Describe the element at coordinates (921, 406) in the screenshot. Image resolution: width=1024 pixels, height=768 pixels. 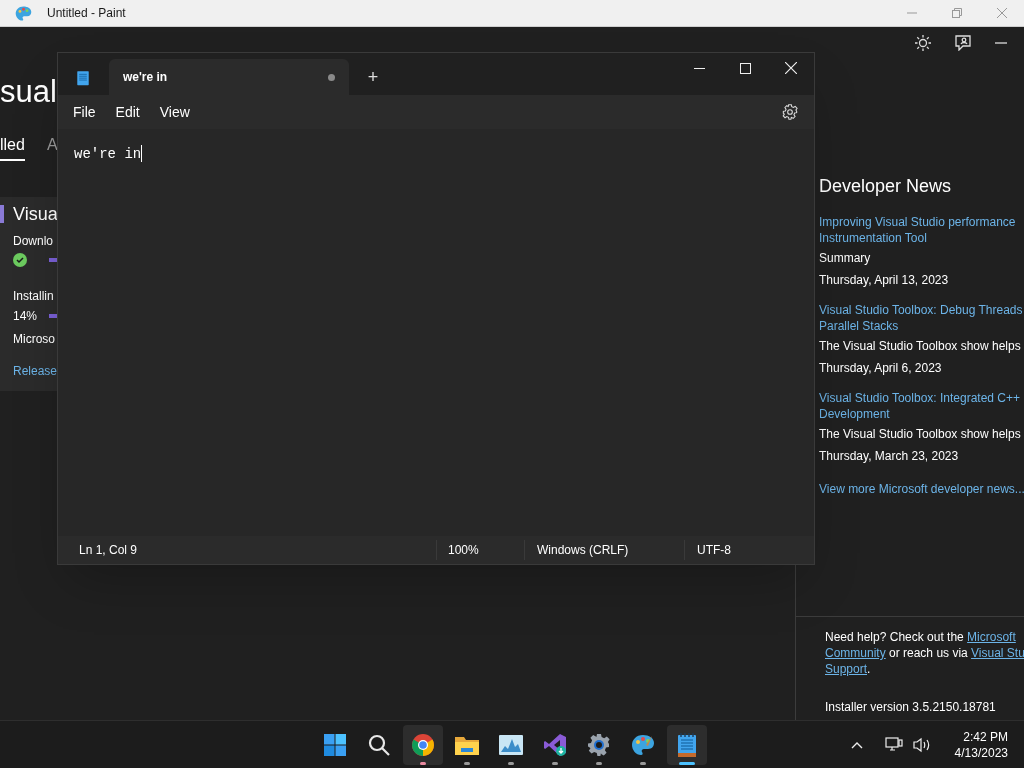
I see `news-link: Visual Studio Toolbox: Integrated C++ Development` at that location.